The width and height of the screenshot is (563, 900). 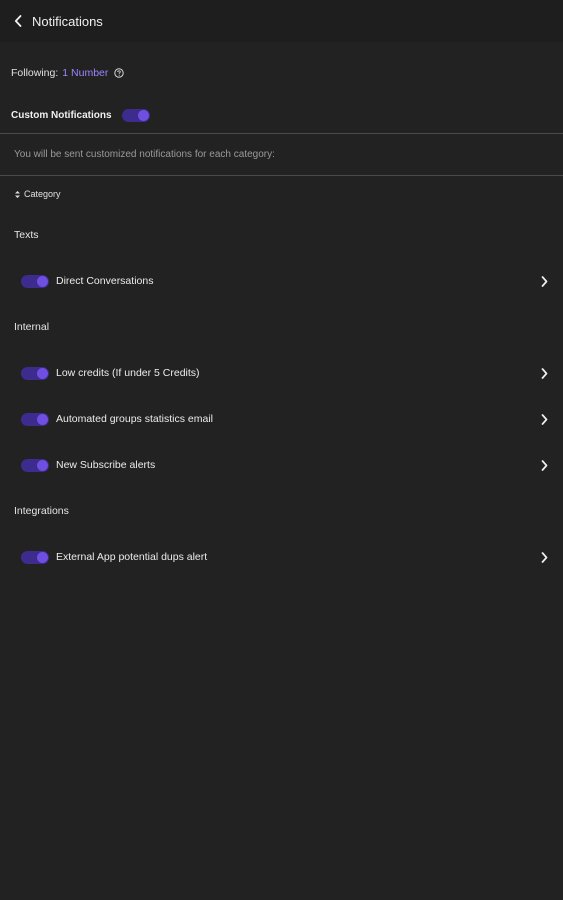 I want to click on custom-notifications-row: Custom Notifications, so click(x=281, y=115).